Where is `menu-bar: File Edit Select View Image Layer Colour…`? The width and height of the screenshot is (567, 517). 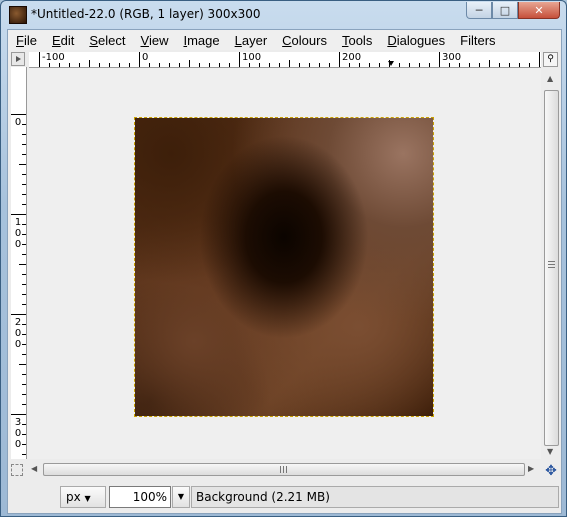 menu-bar: File Edit Select View Image Layer Colour… is located at coordinates (284, 40).